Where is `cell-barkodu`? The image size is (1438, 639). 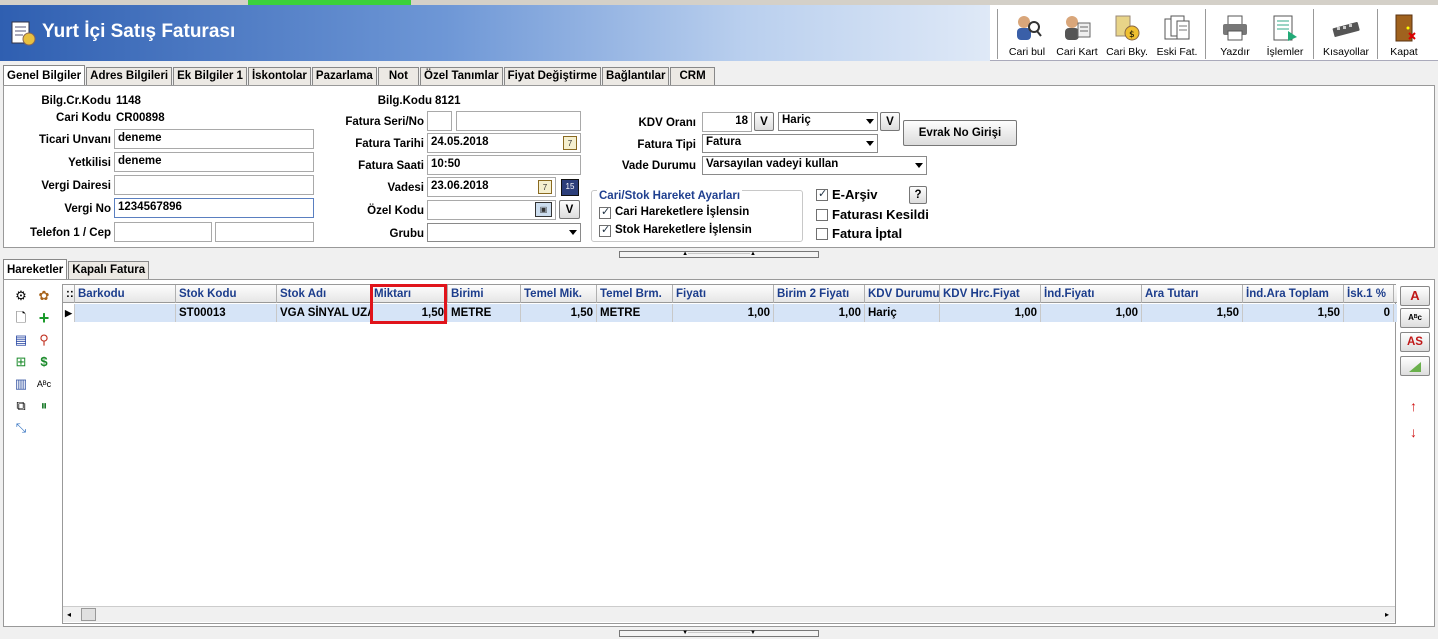 cell-barkodu is located at coordinates (125, 313).